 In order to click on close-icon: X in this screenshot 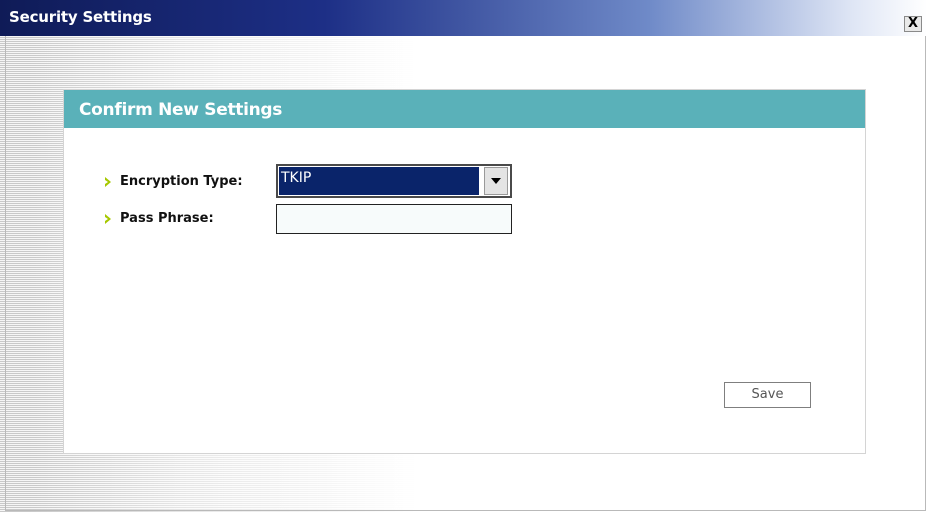, I will do `click(913, 23)`.